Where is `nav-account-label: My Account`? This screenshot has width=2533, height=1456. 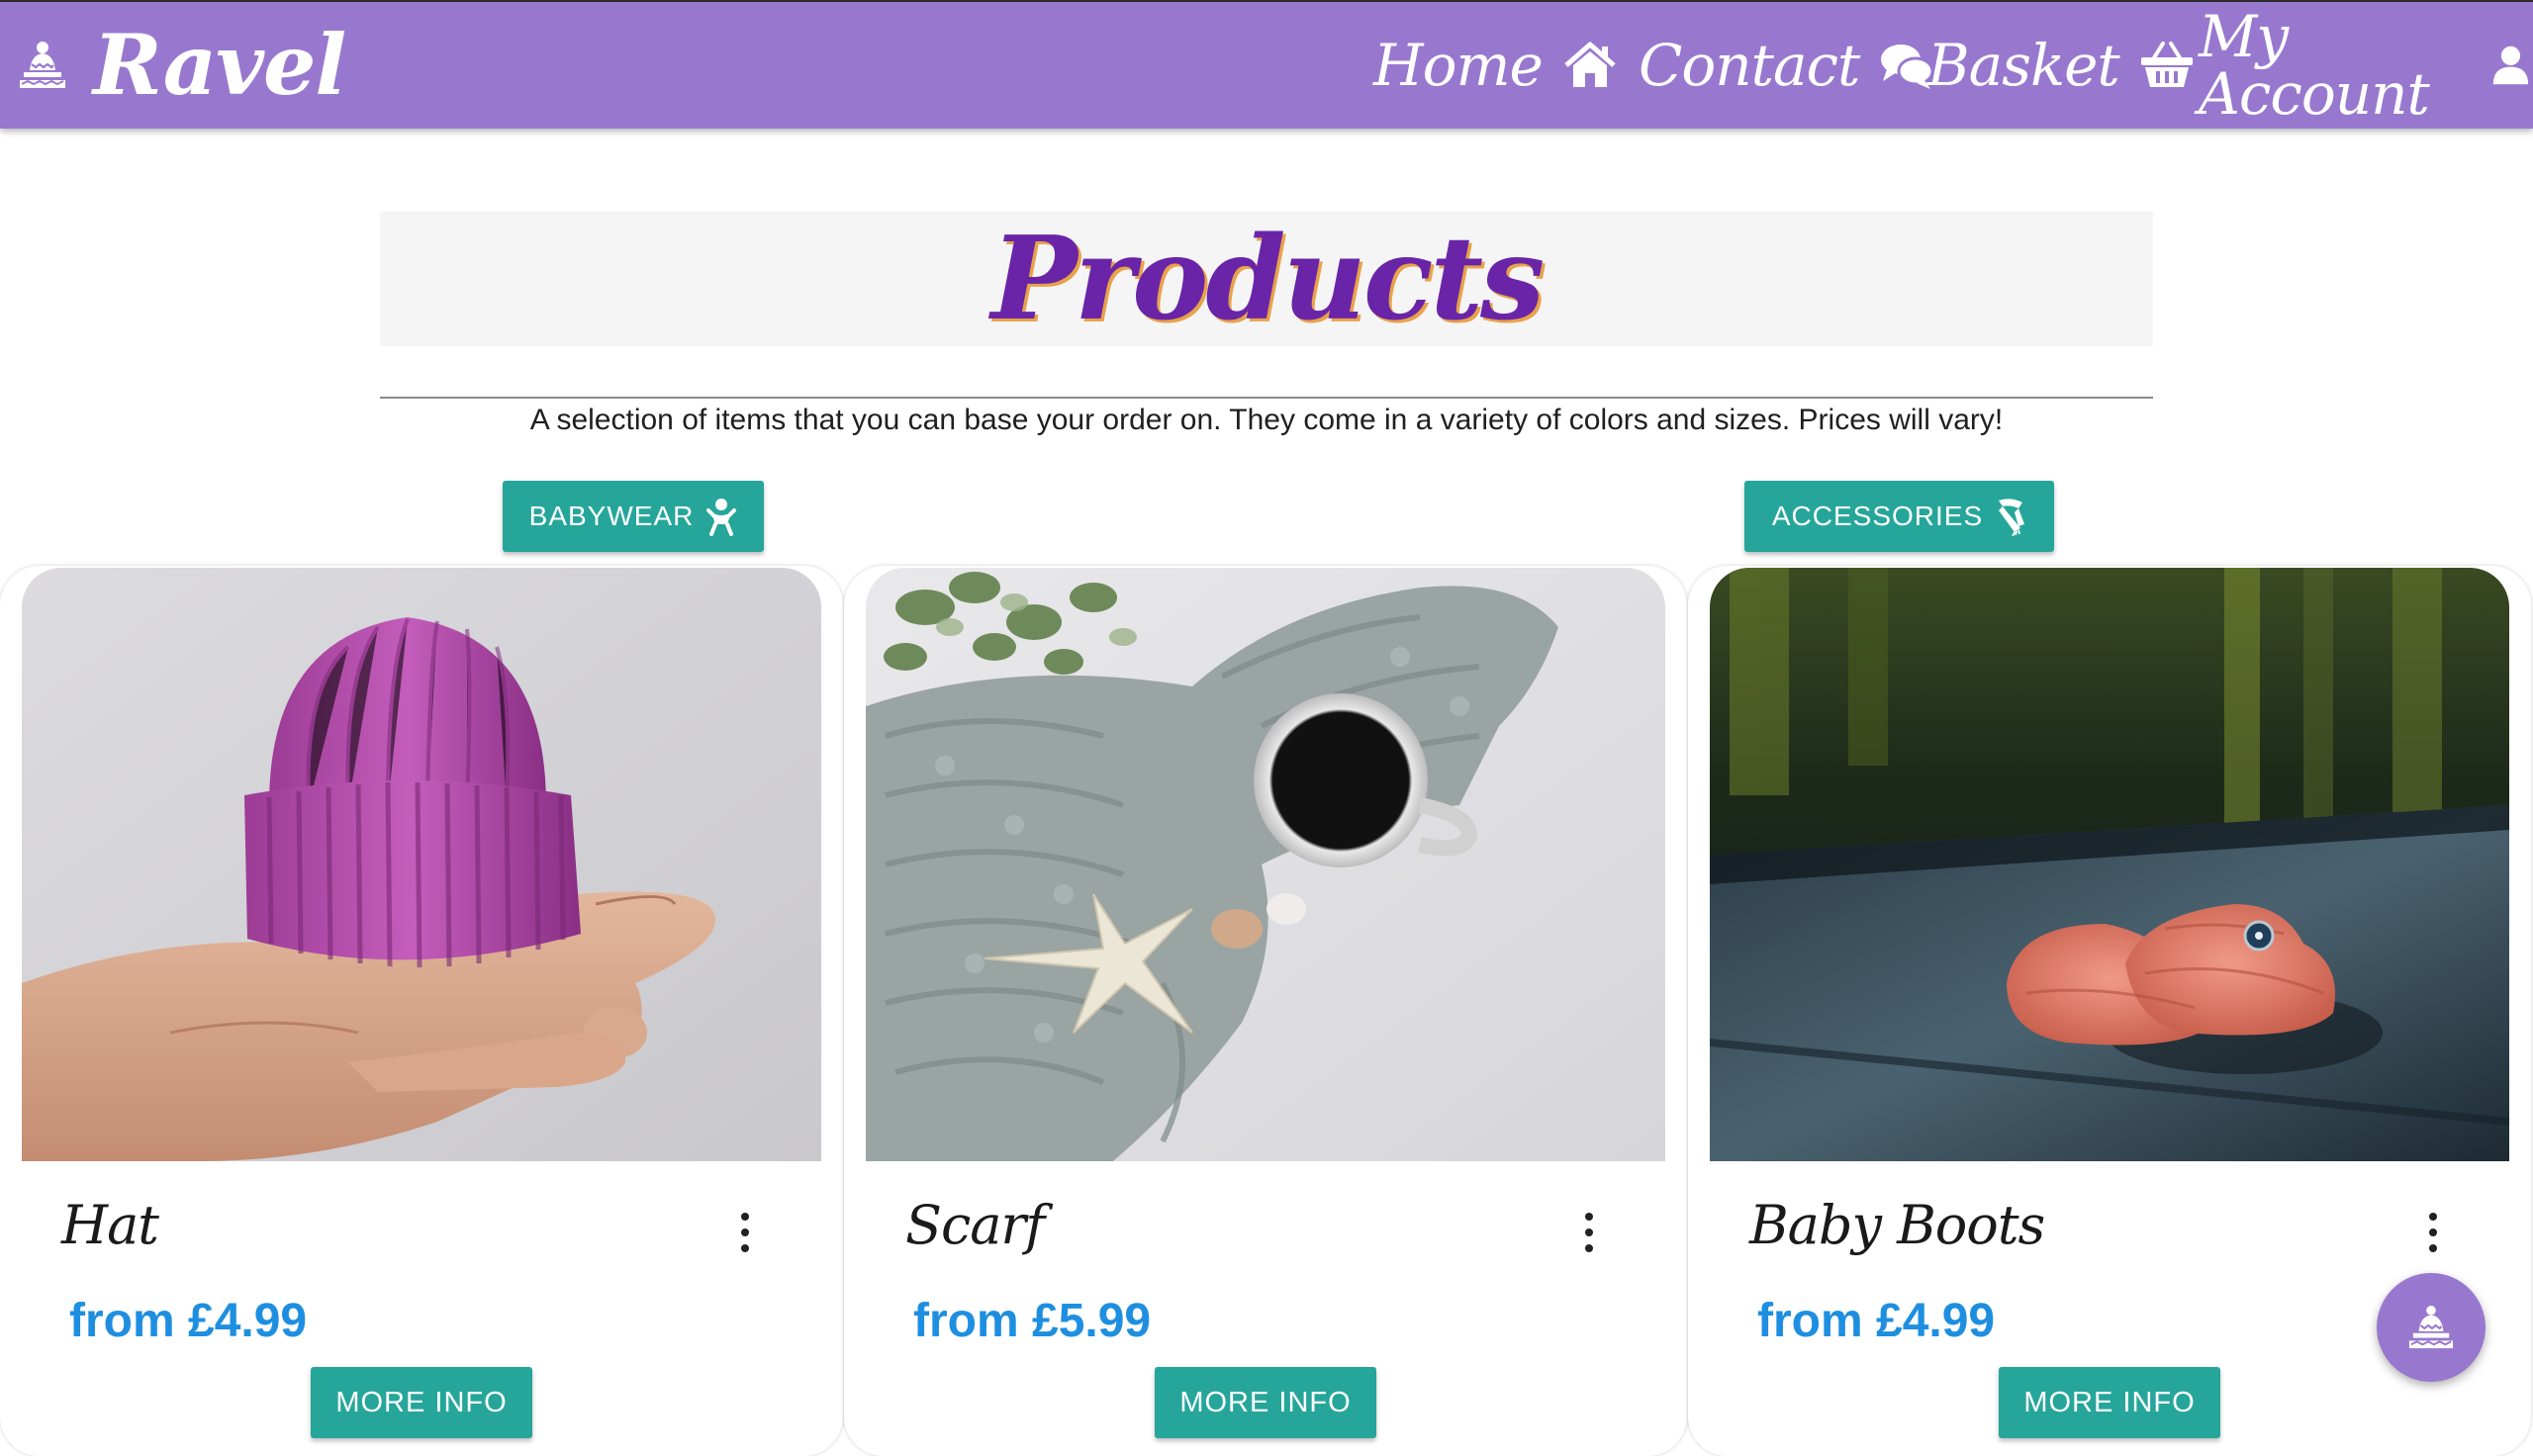
nav-account-label: My Account is located at coordinates (2315, 65).